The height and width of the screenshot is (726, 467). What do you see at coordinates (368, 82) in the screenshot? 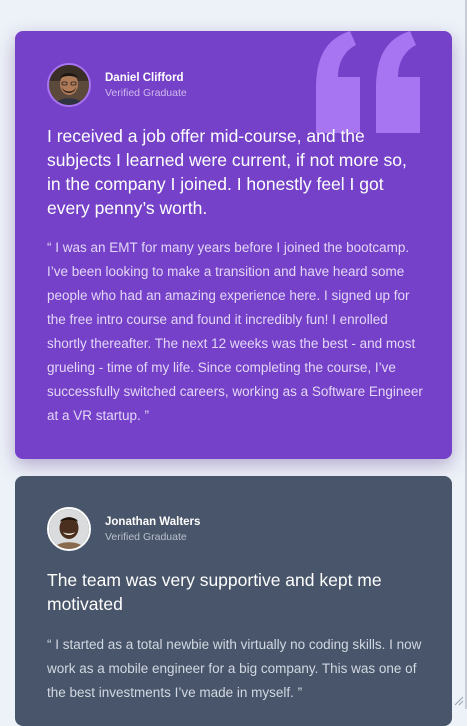
I see `quotation-mark-icon` at bounding box center [368, 82].